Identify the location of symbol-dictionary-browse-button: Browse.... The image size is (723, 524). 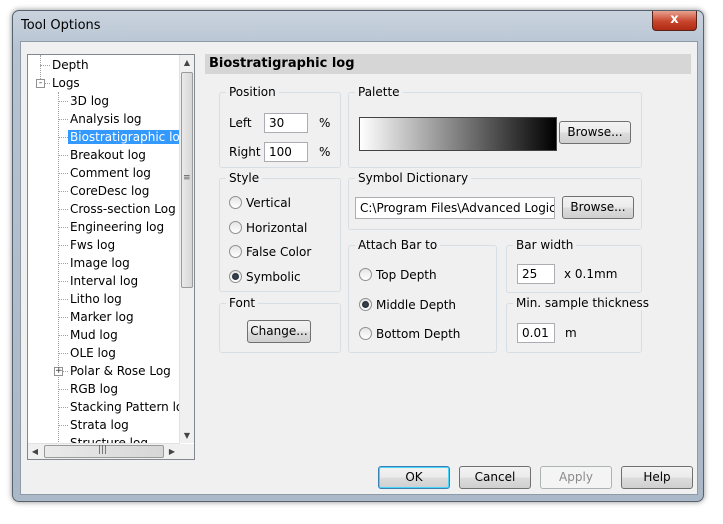
(598, 207).